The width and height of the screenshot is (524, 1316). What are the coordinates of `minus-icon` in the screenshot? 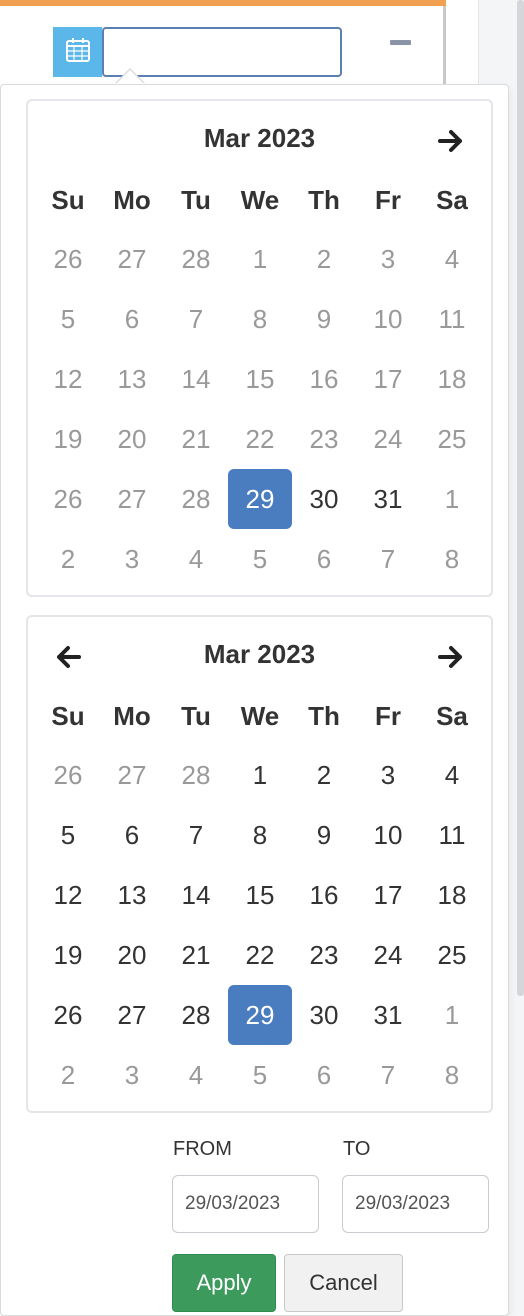 It's located at (400, 42).